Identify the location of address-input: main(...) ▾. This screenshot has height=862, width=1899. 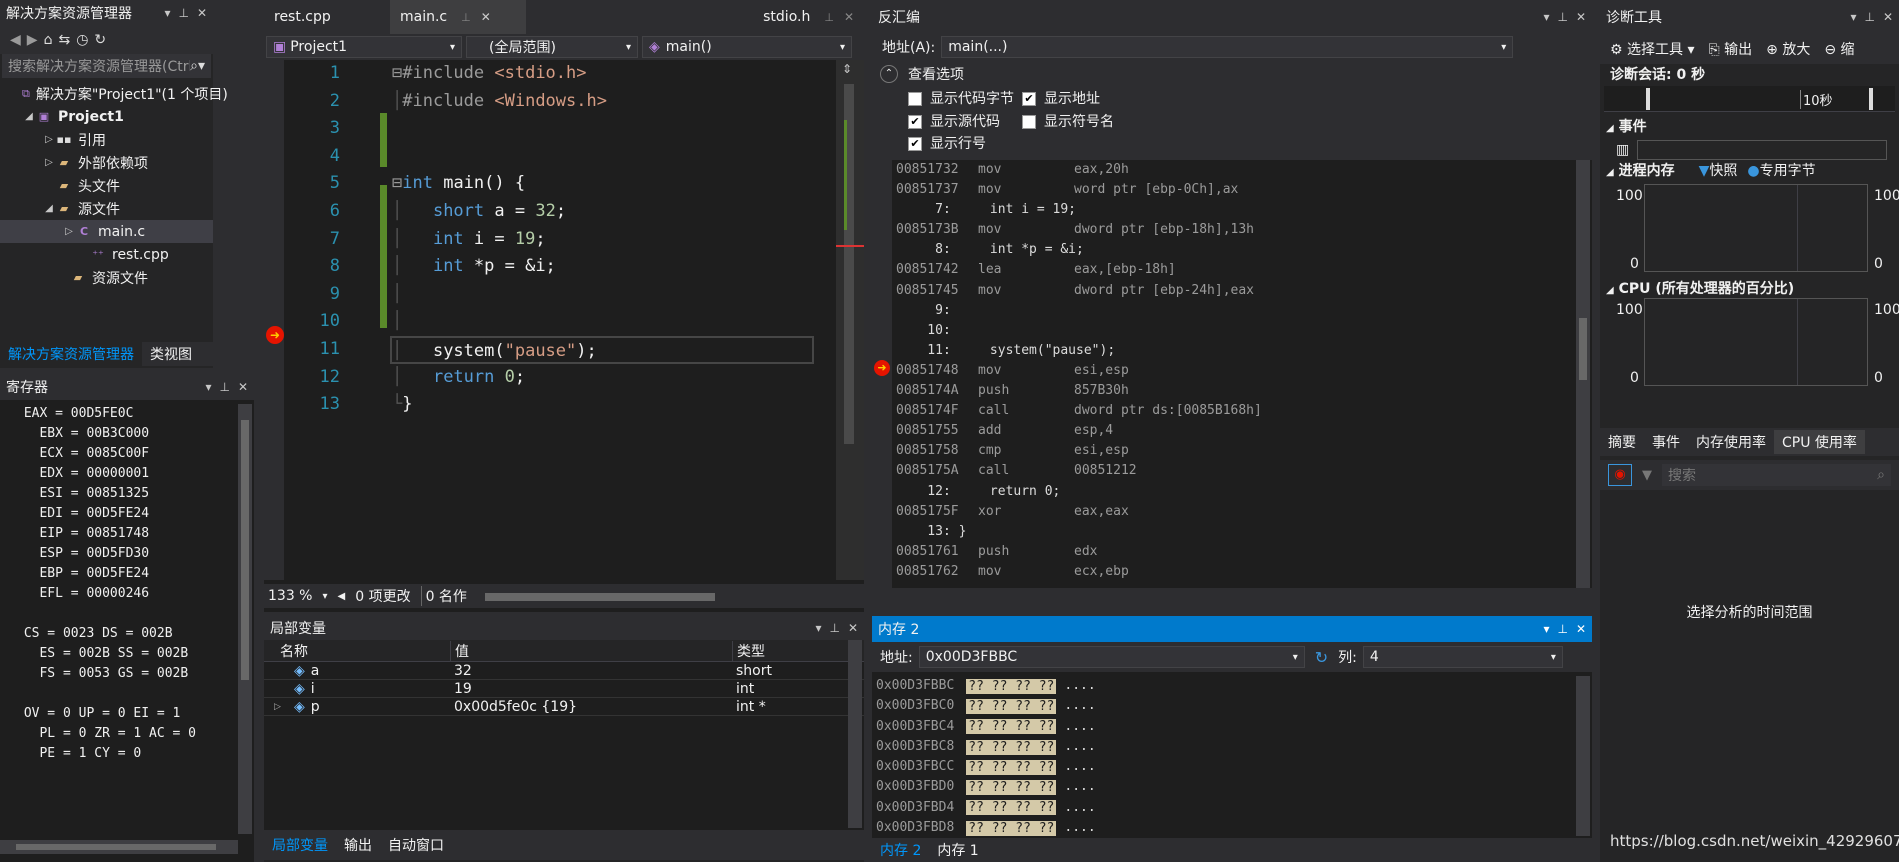
(1227, 47).